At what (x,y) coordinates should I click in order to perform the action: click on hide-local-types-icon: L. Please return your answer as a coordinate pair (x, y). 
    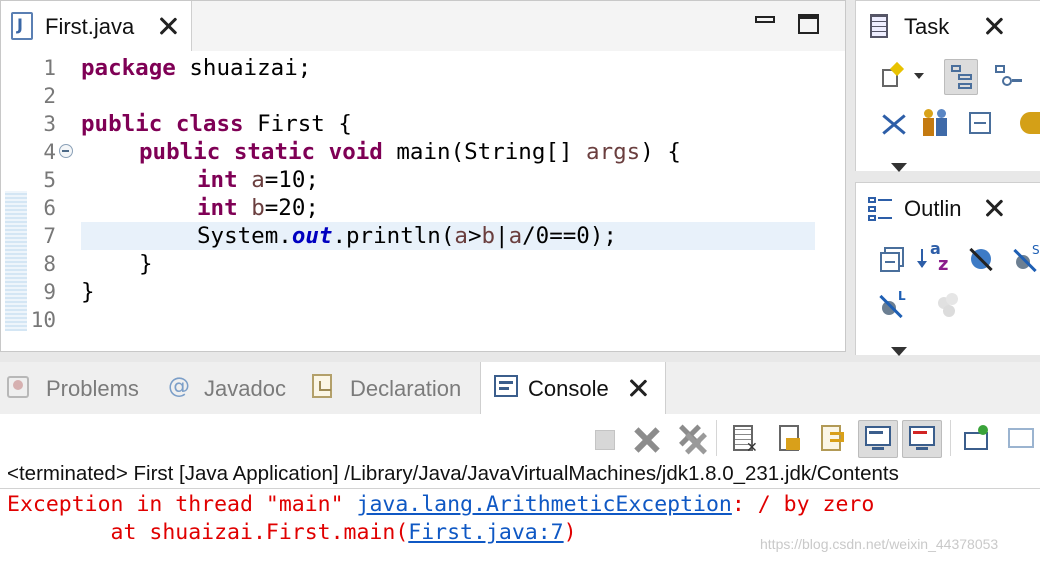
    Looking at the image, I should click on (893, 305).